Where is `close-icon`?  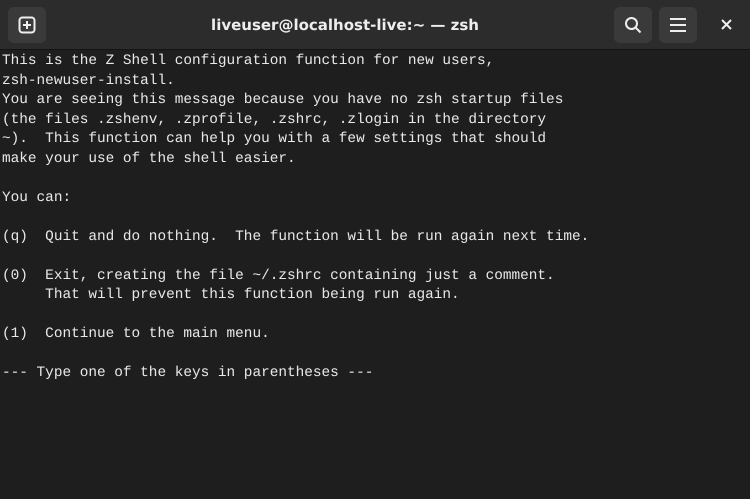 close-icon is located at coordinates (726, 24).